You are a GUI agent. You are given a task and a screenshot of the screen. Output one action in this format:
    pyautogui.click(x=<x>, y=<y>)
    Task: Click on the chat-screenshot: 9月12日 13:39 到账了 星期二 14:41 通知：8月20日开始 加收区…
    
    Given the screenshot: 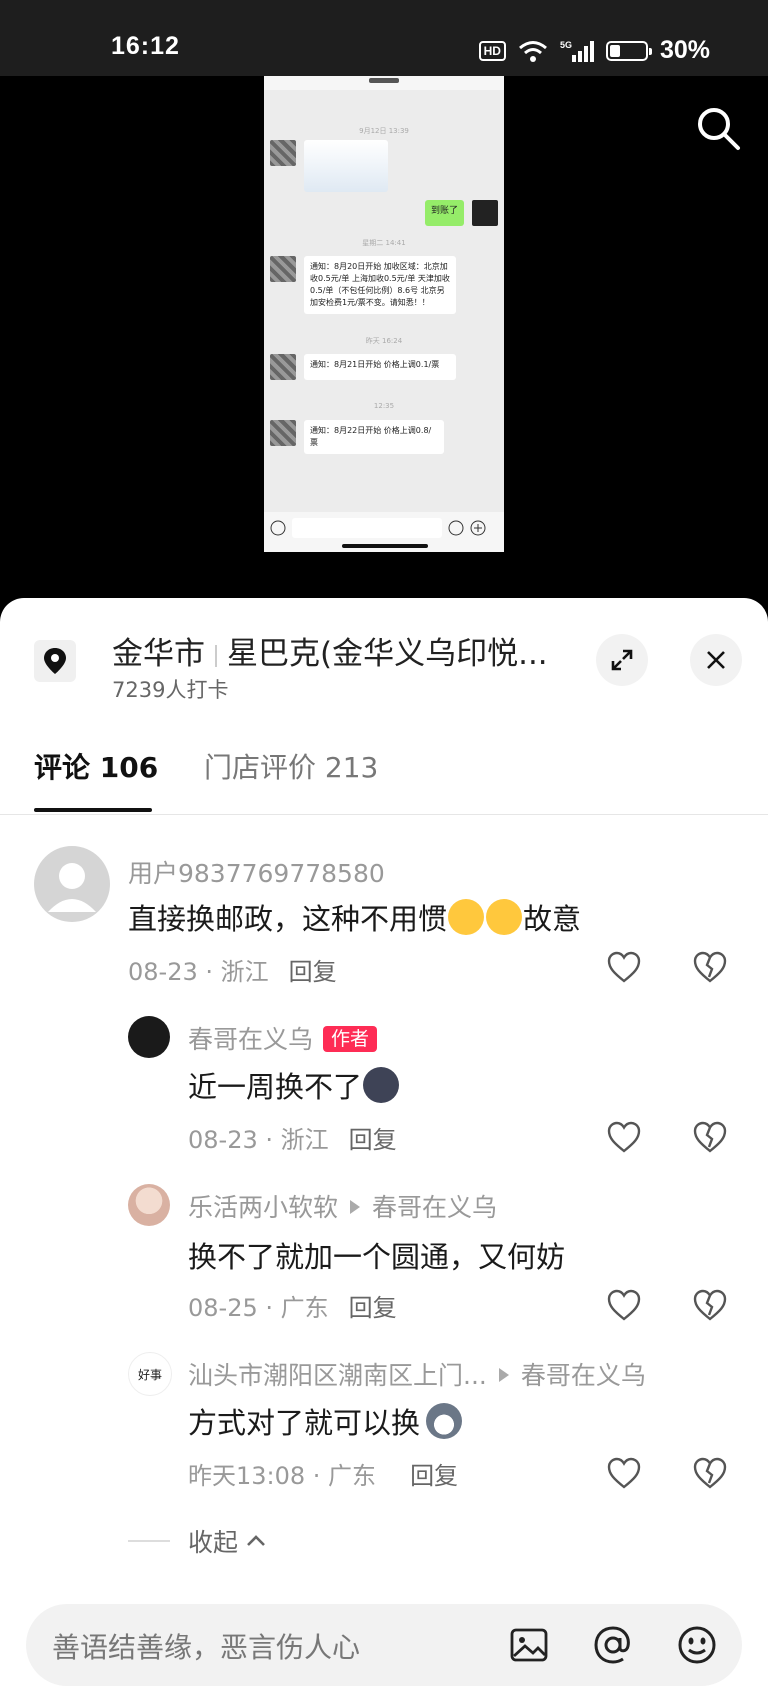 What is the action you would take?
    pyautogui.click(x=384, y=314)
    